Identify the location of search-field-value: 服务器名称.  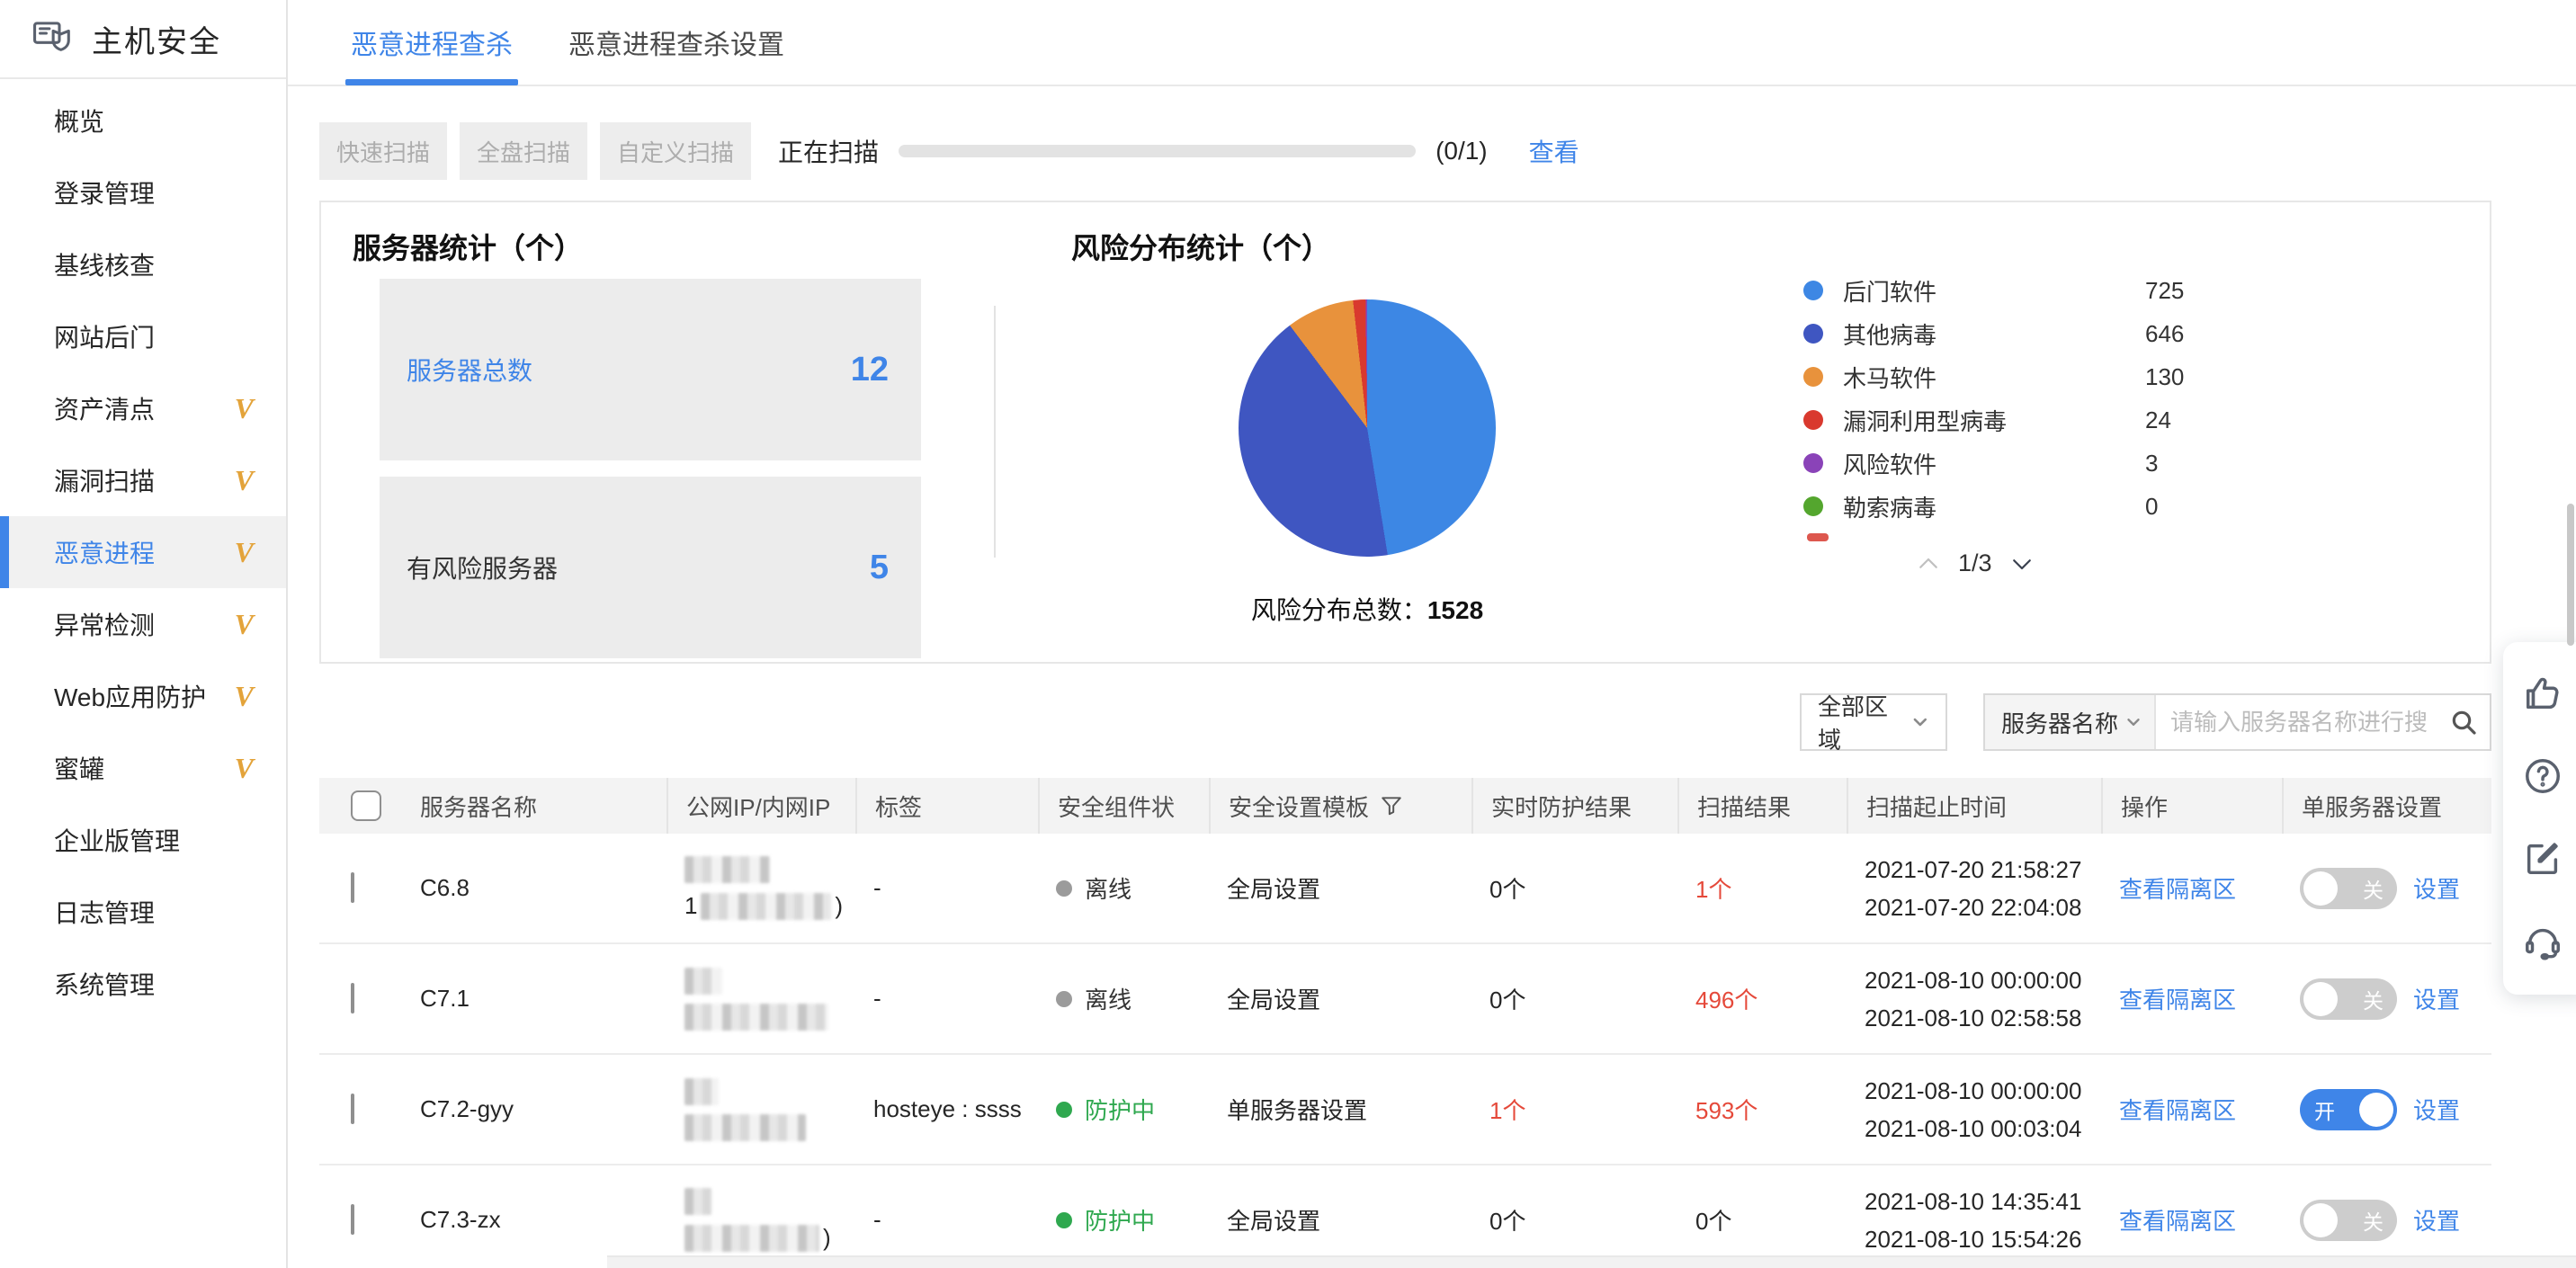
(2060, 723).